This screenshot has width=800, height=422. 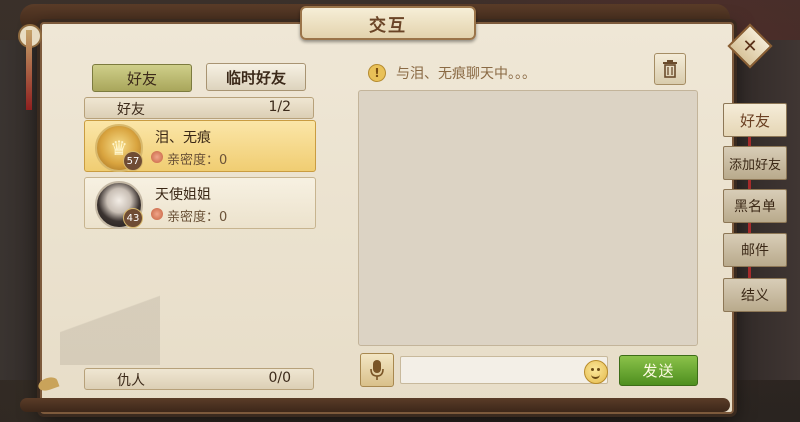 What do you see at coordinates (755, 163) in the screenshot?
I see `side-tab-add-friend: 添加好友` at bounding box center [755, 163].